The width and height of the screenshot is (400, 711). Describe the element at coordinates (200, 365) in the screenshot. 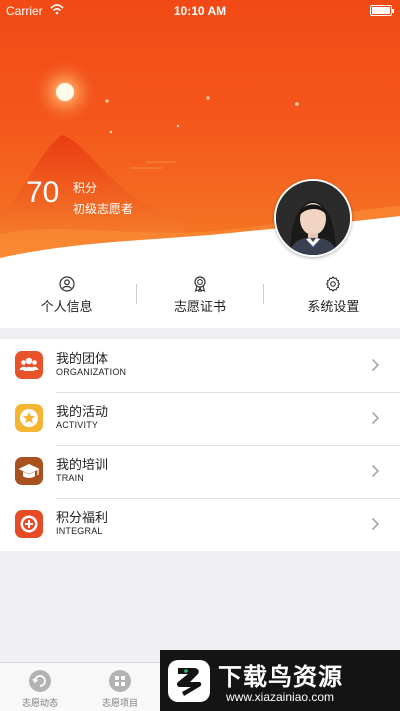

I see `menu-item-organization: 我的团体 ORGANIZATION` at that location.